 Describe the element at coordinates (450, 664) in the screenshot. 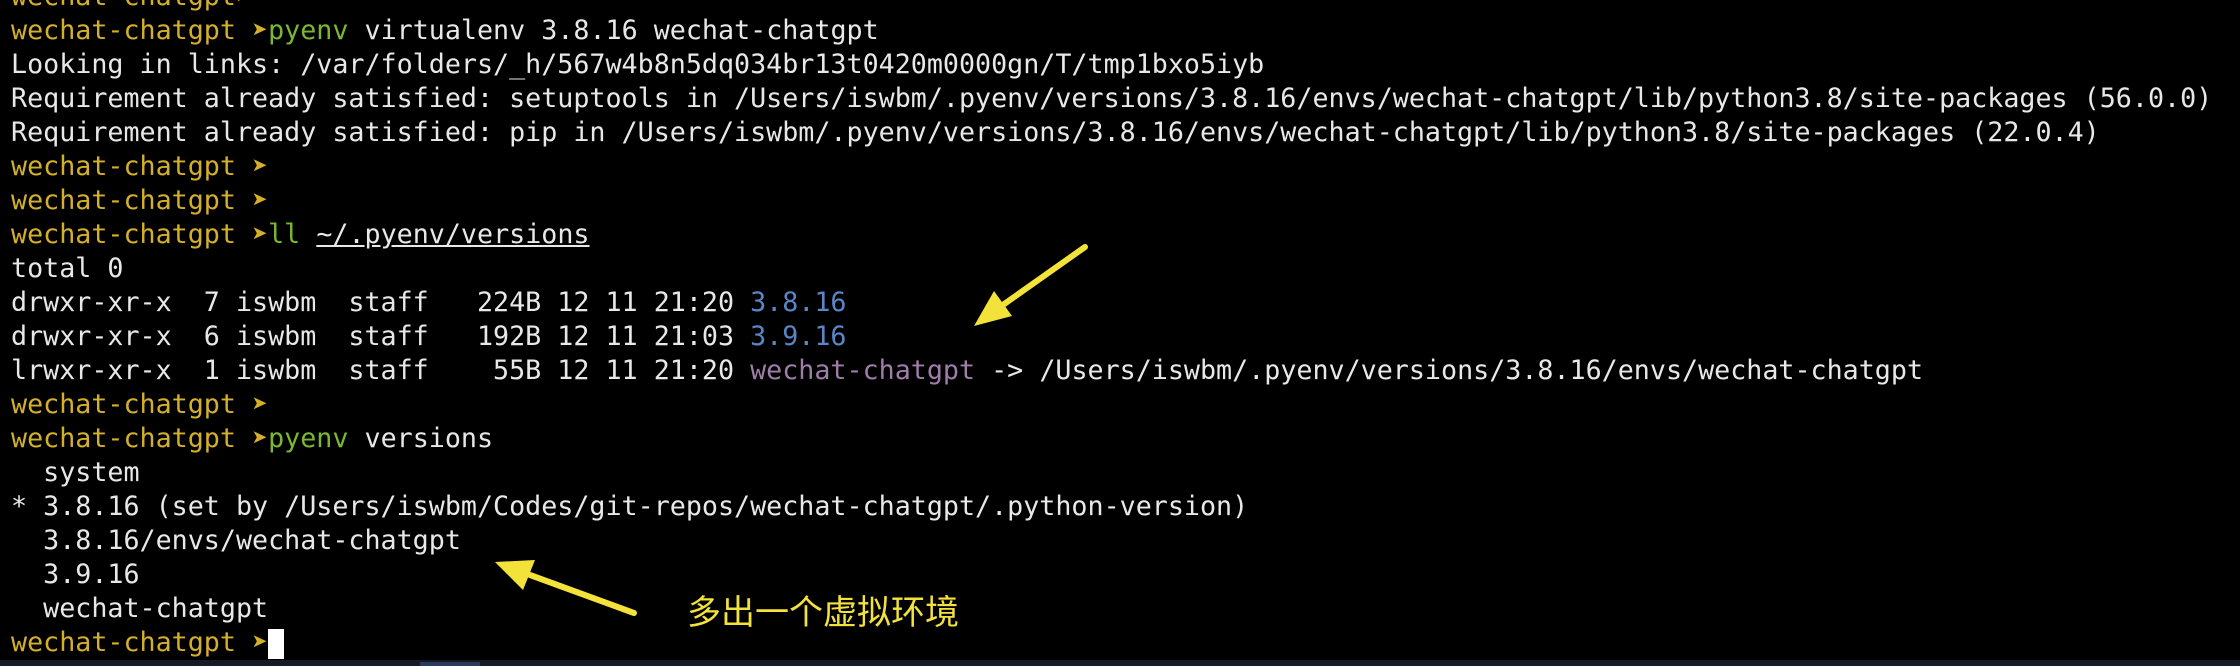

I see `scroll-indicator` at that location.